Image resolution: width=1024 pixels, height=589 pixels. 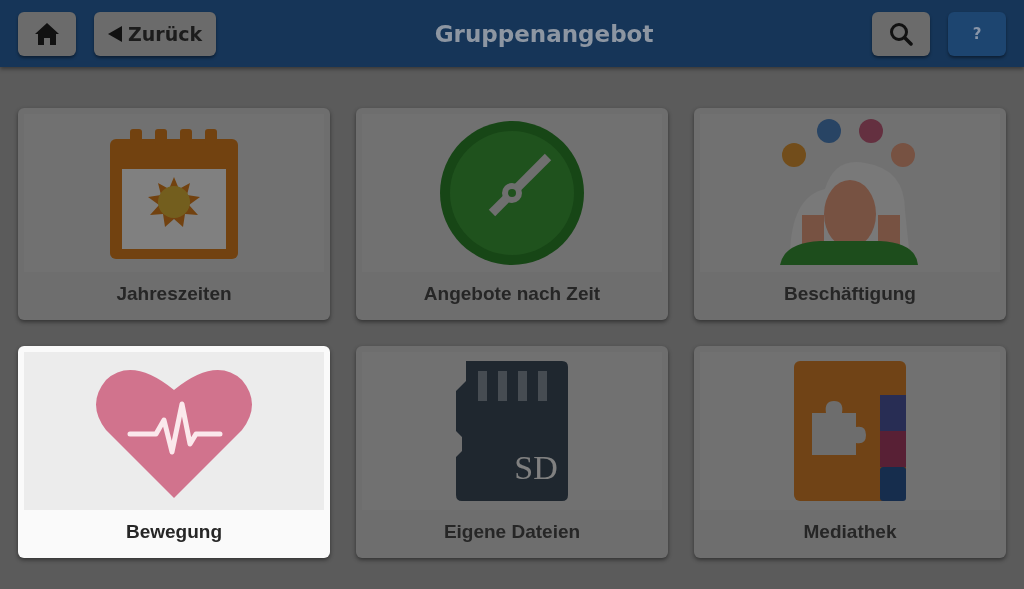 I want to click on tile-label: Jahreszeiten, so click(x=174, y=294).